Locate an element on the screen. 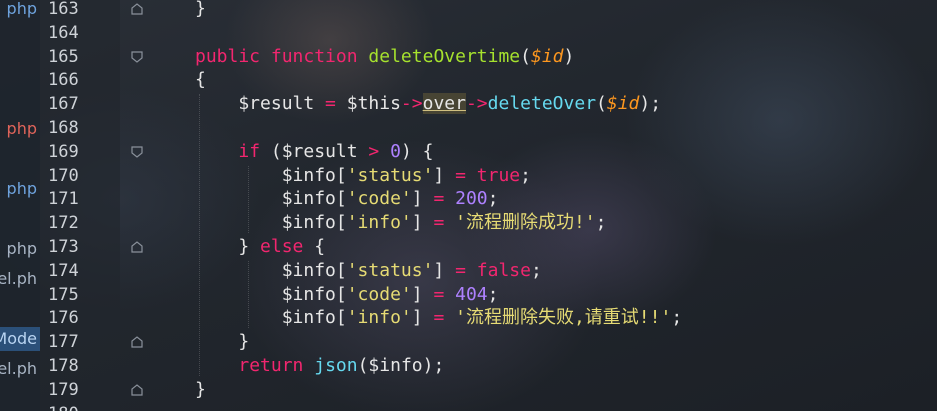 The height and width of the screenshot is (411, 937). code-token: $id is located at coordinates (623, 104).